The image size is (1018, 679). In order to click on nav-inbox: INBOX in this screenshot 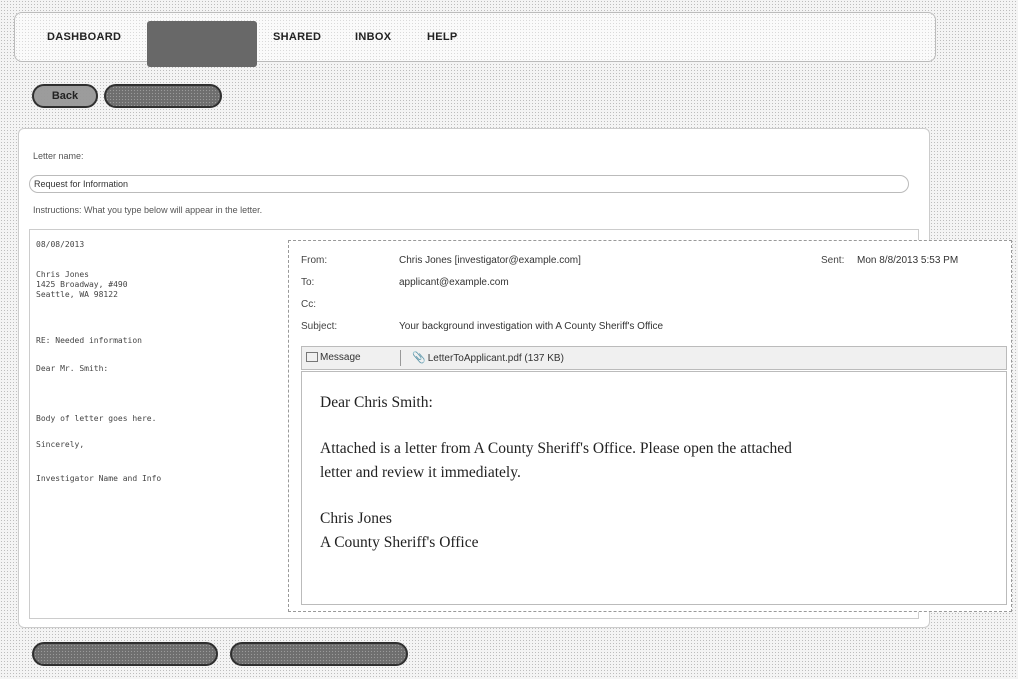, I will do `click(373, 37)`.